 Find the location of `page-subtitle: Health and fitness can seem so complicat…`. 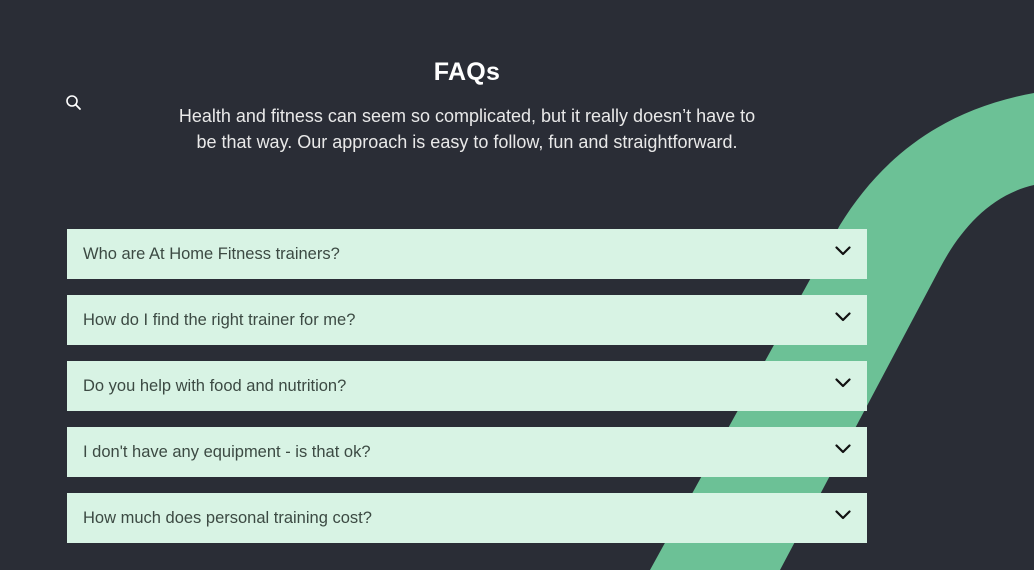

page-subtitle: Health and fitness can seem so complicat… is located at coordinates (467, 129).